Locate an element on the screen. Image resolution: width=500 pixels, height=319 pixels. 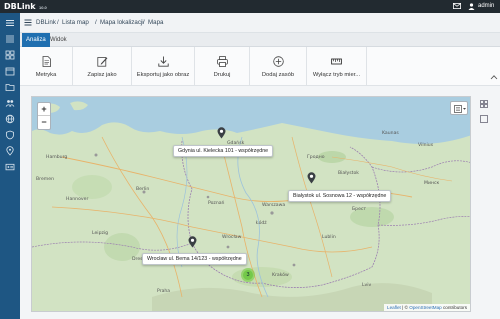
zoom-control: + − is located at coordinates (44, 116).